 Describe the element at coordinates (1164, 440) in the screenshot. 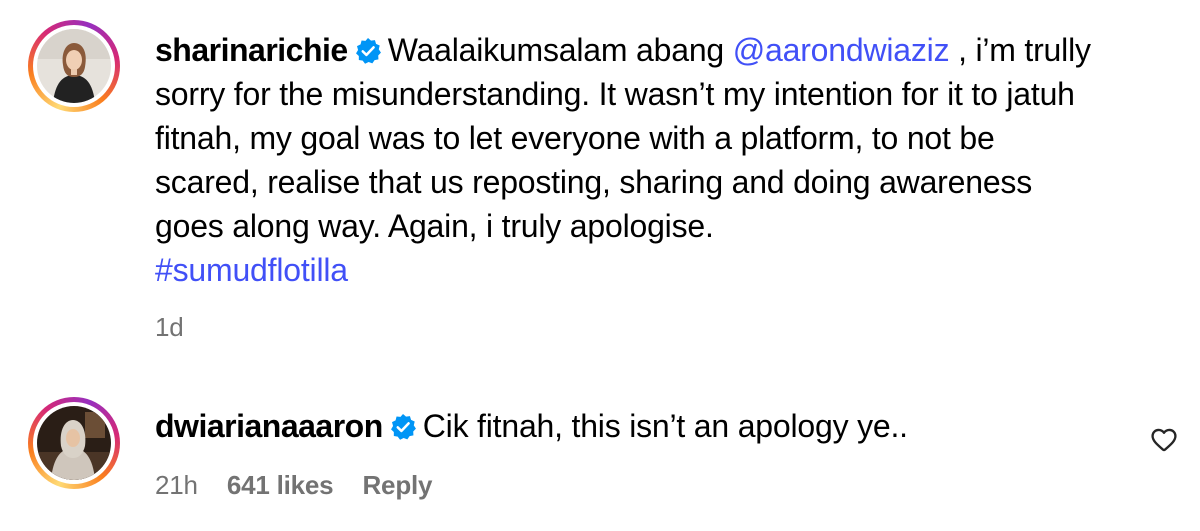

I see `heart-outline-icon` at that location.